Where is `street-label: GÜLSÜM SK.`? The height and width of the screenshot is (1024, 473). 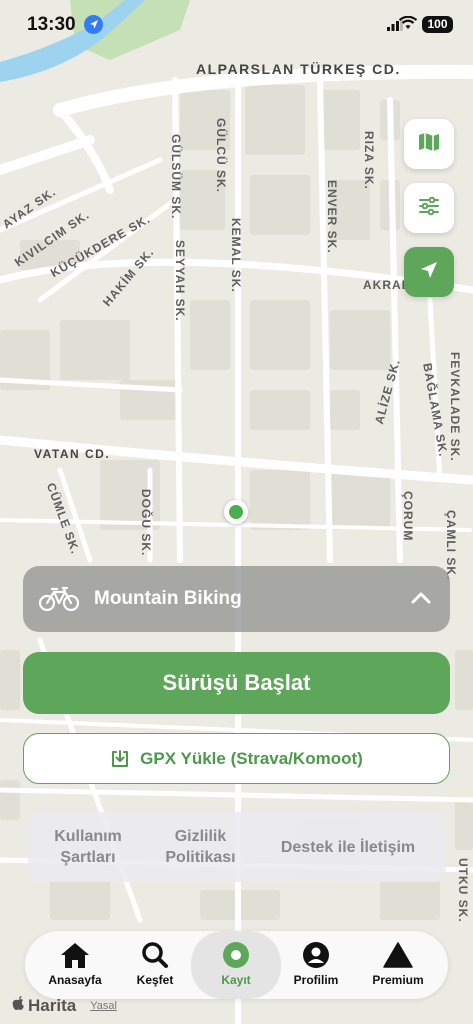 street-label: GÜLSÜM SK. is located at coordinates (176, 177).